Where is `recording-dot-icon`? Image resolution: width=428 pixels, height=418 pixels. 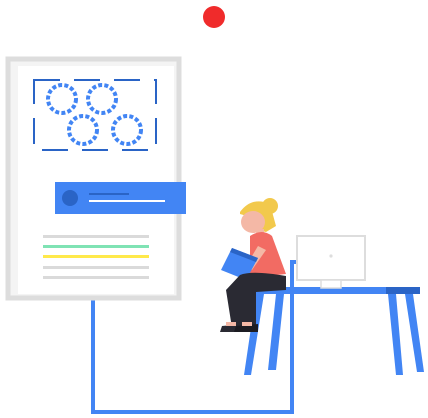 recording-dot-icon is located at coordinates (214, 17).